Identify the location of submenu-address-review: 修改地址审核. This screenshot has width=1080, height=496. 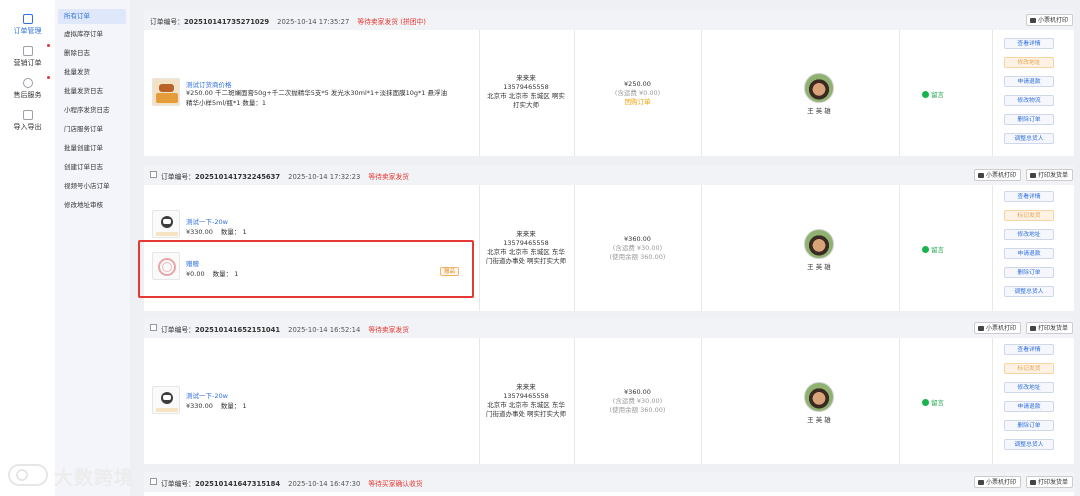
(92, 205).